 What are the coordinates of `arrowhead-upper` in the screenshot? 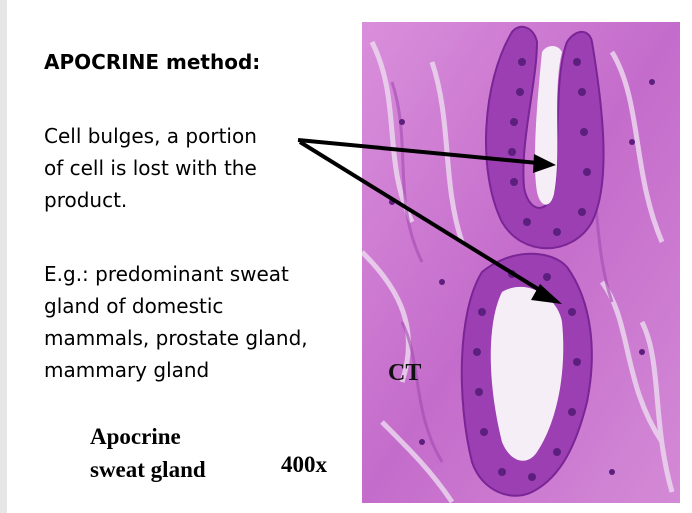 It's located at (544, 163).